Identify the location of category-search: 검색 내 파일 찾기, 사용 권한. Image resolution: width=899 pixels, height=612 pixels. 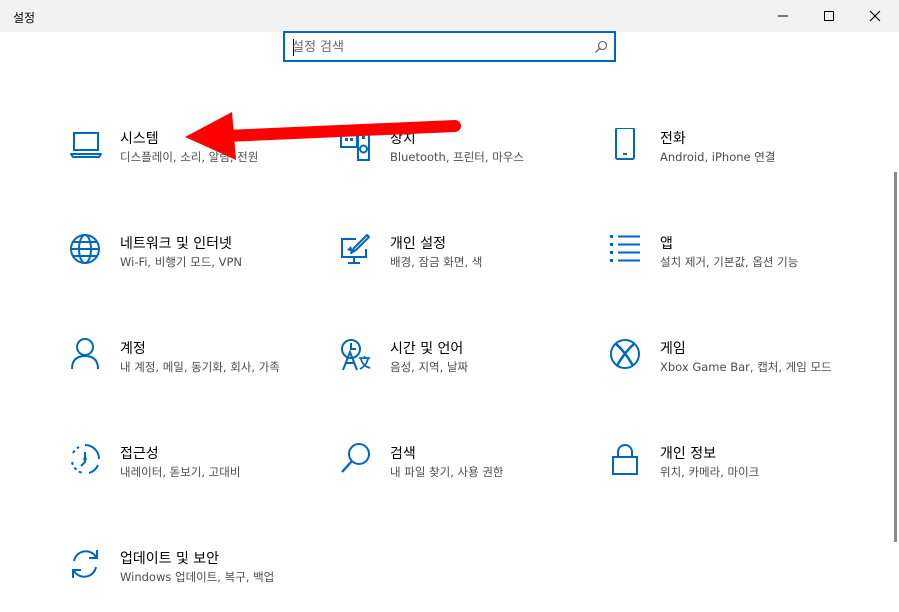
(460, 474).